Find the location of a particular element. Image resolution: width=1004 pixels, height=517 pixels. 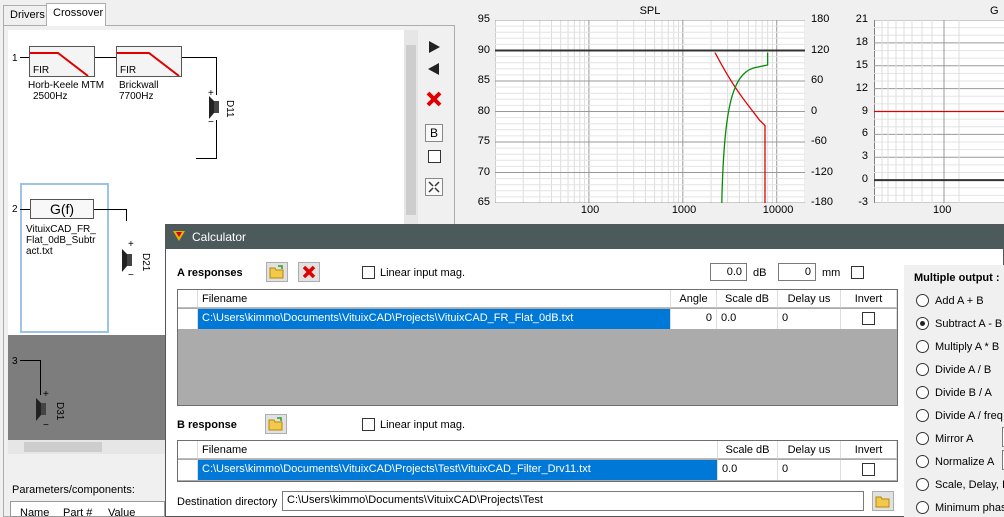

b-col-filename: Filename is located at coordinates (458, 450).